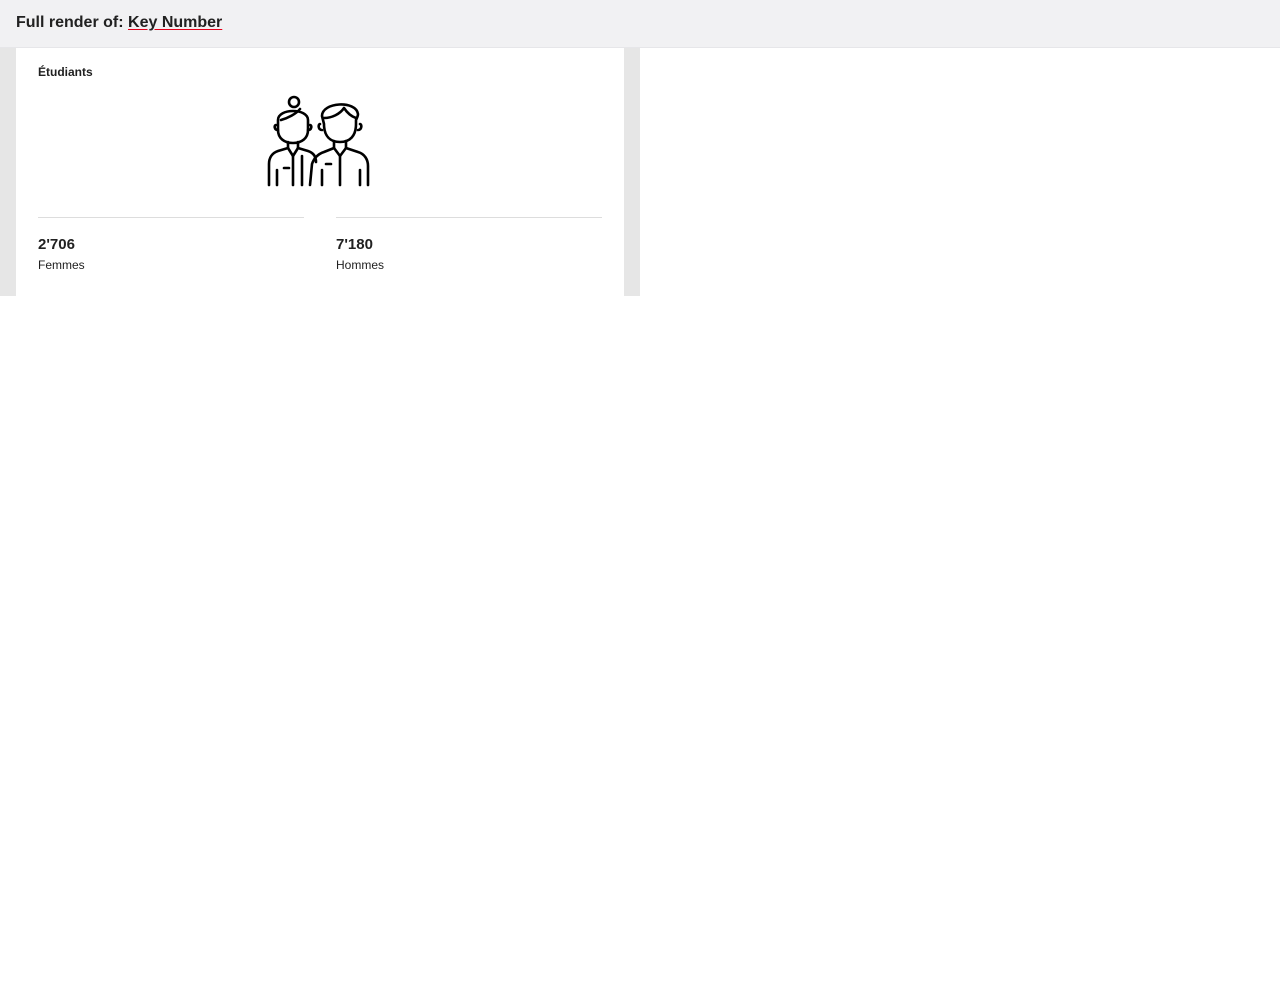 The image size is (1280, 990). Describe the element at coordinates (175, 22) in the screenshot. I see `key-number-link: Key Number` at that location.